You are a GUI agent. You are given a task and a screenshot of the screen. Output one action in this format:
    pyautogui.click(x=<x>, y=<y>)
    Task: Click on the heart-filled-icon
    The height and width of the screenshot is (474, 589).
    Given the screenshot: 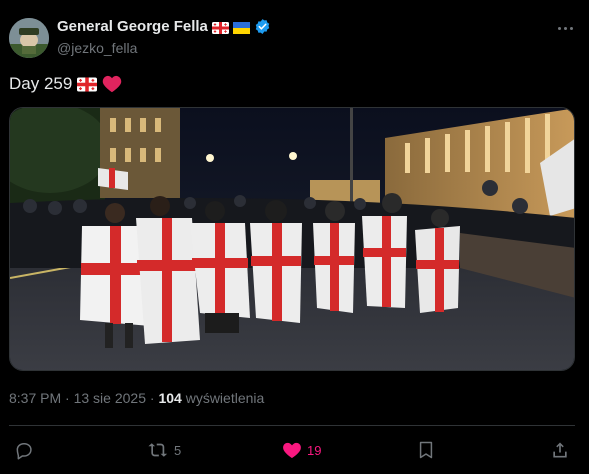 What is the action you would take?
    pyautogui.click(x=292, y=450)
    